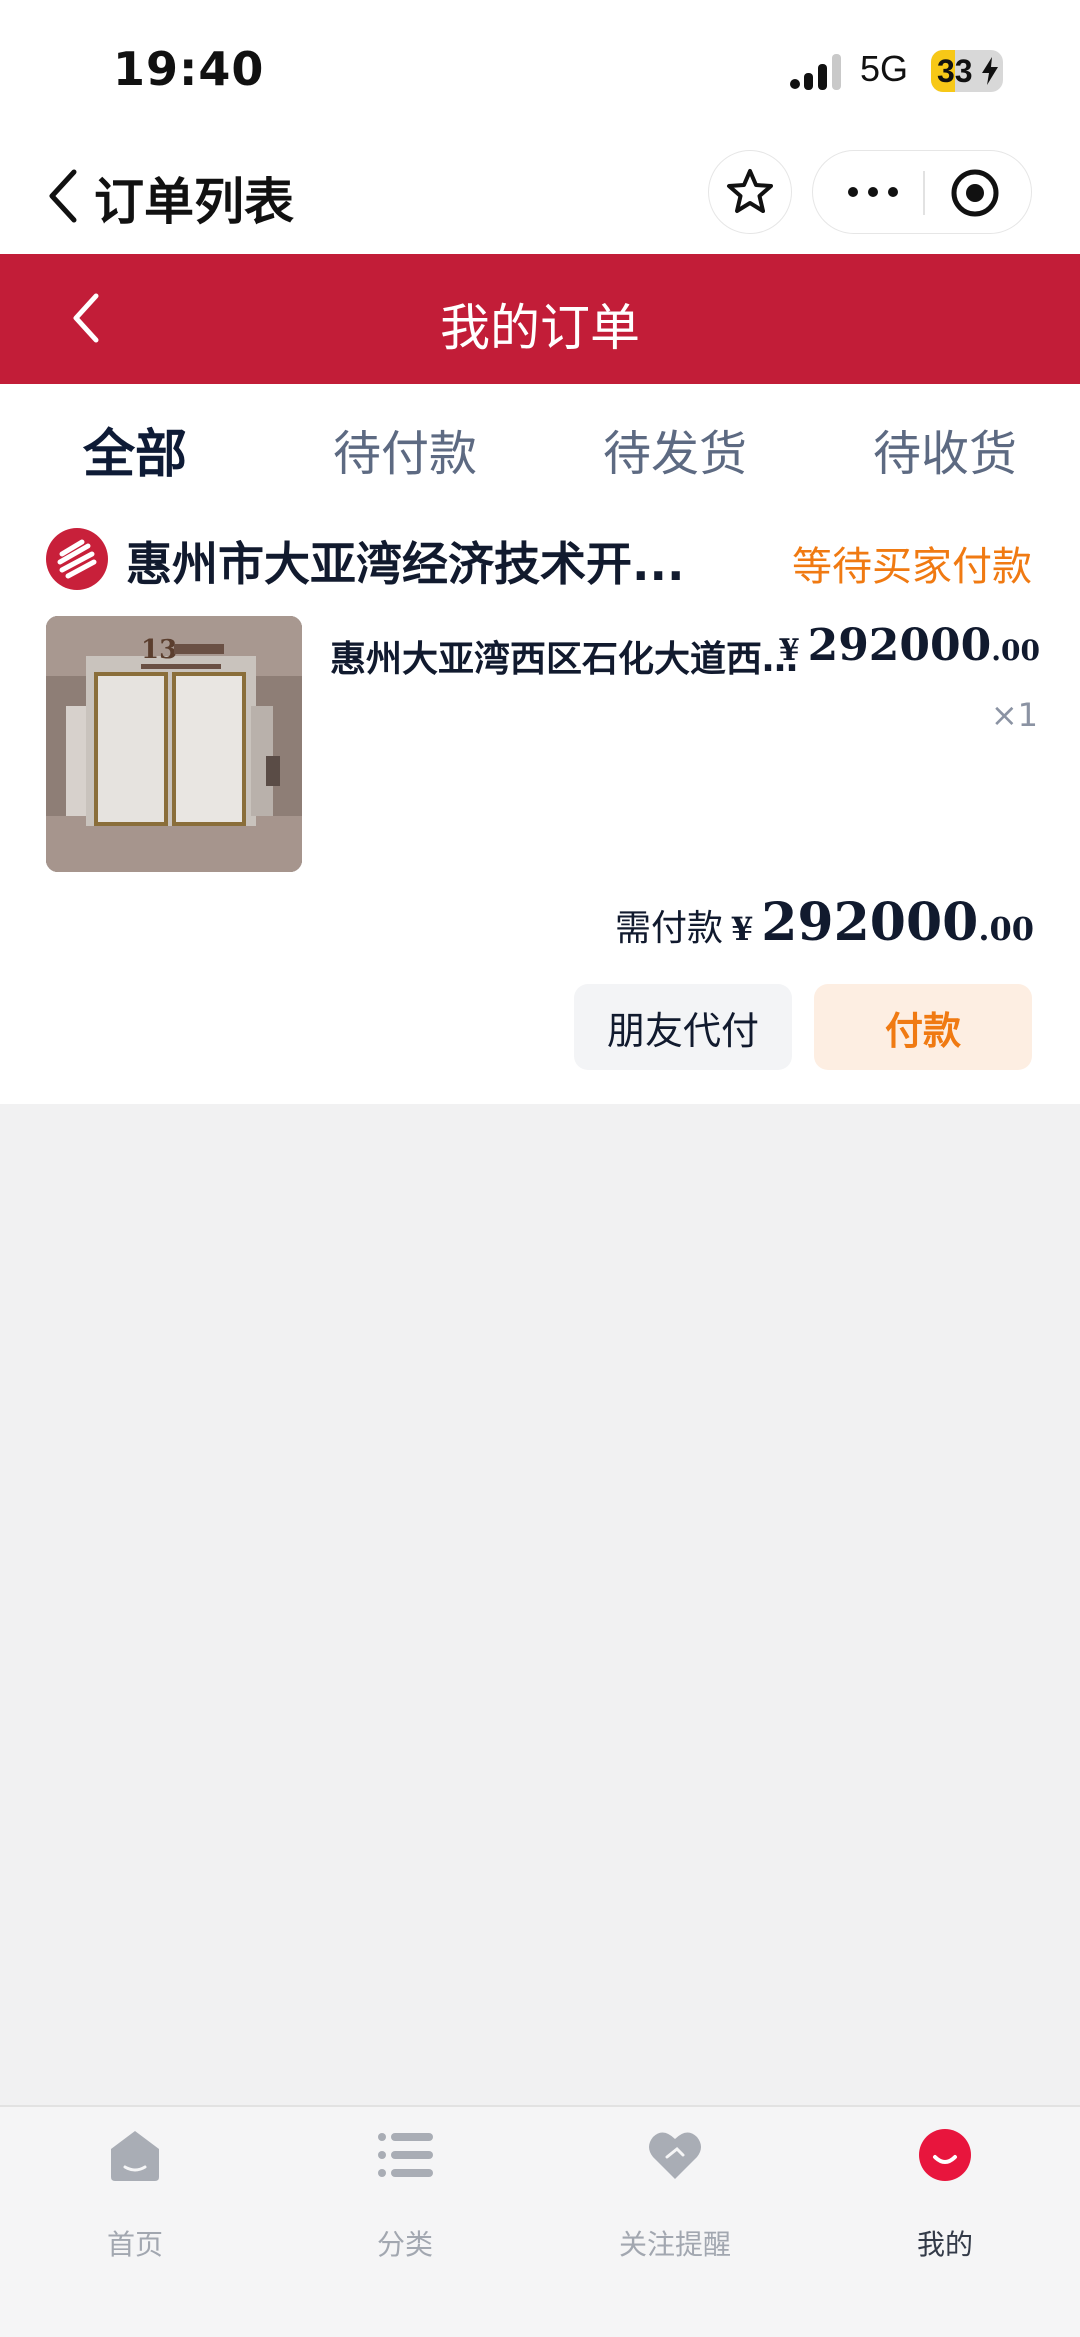 The image size is (1080, 2337). I want to click on friend-pay-button: 朋友代付, so click(683, 1027).